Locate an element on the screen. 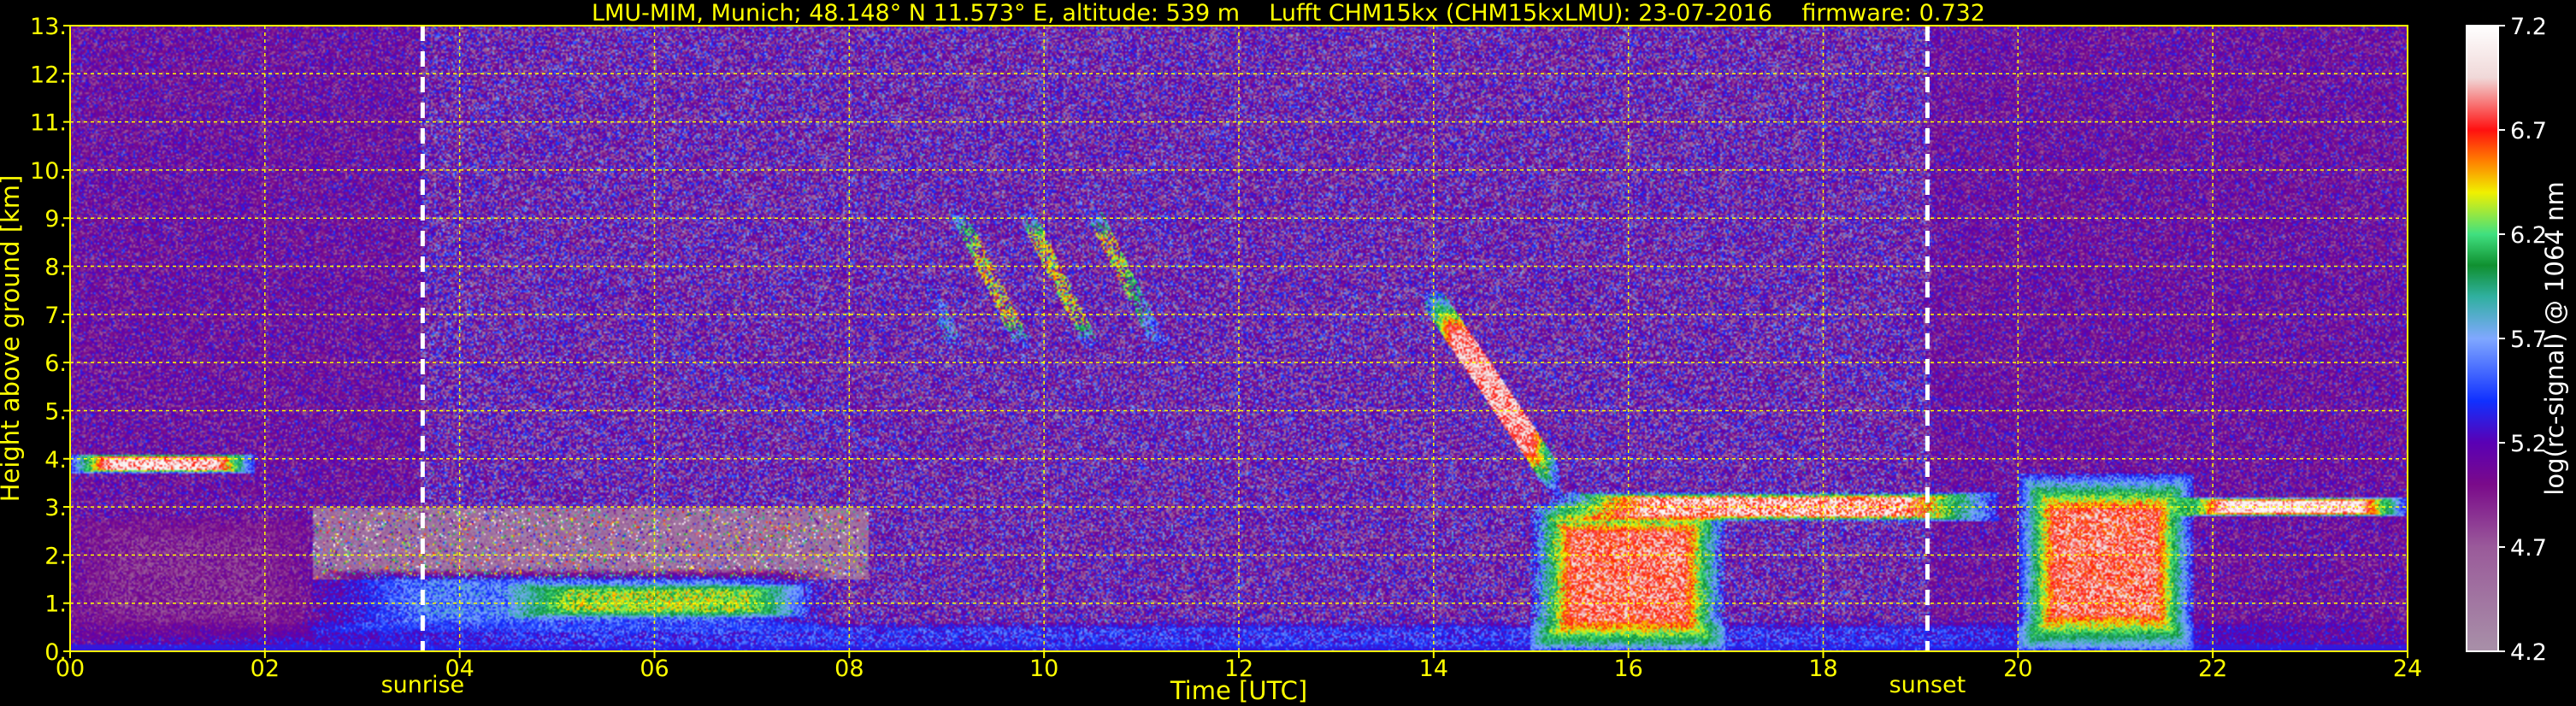 The height and width of the screenshot is (706, 2576). y-tick-label: 6. is located at coordinates (55, 363).